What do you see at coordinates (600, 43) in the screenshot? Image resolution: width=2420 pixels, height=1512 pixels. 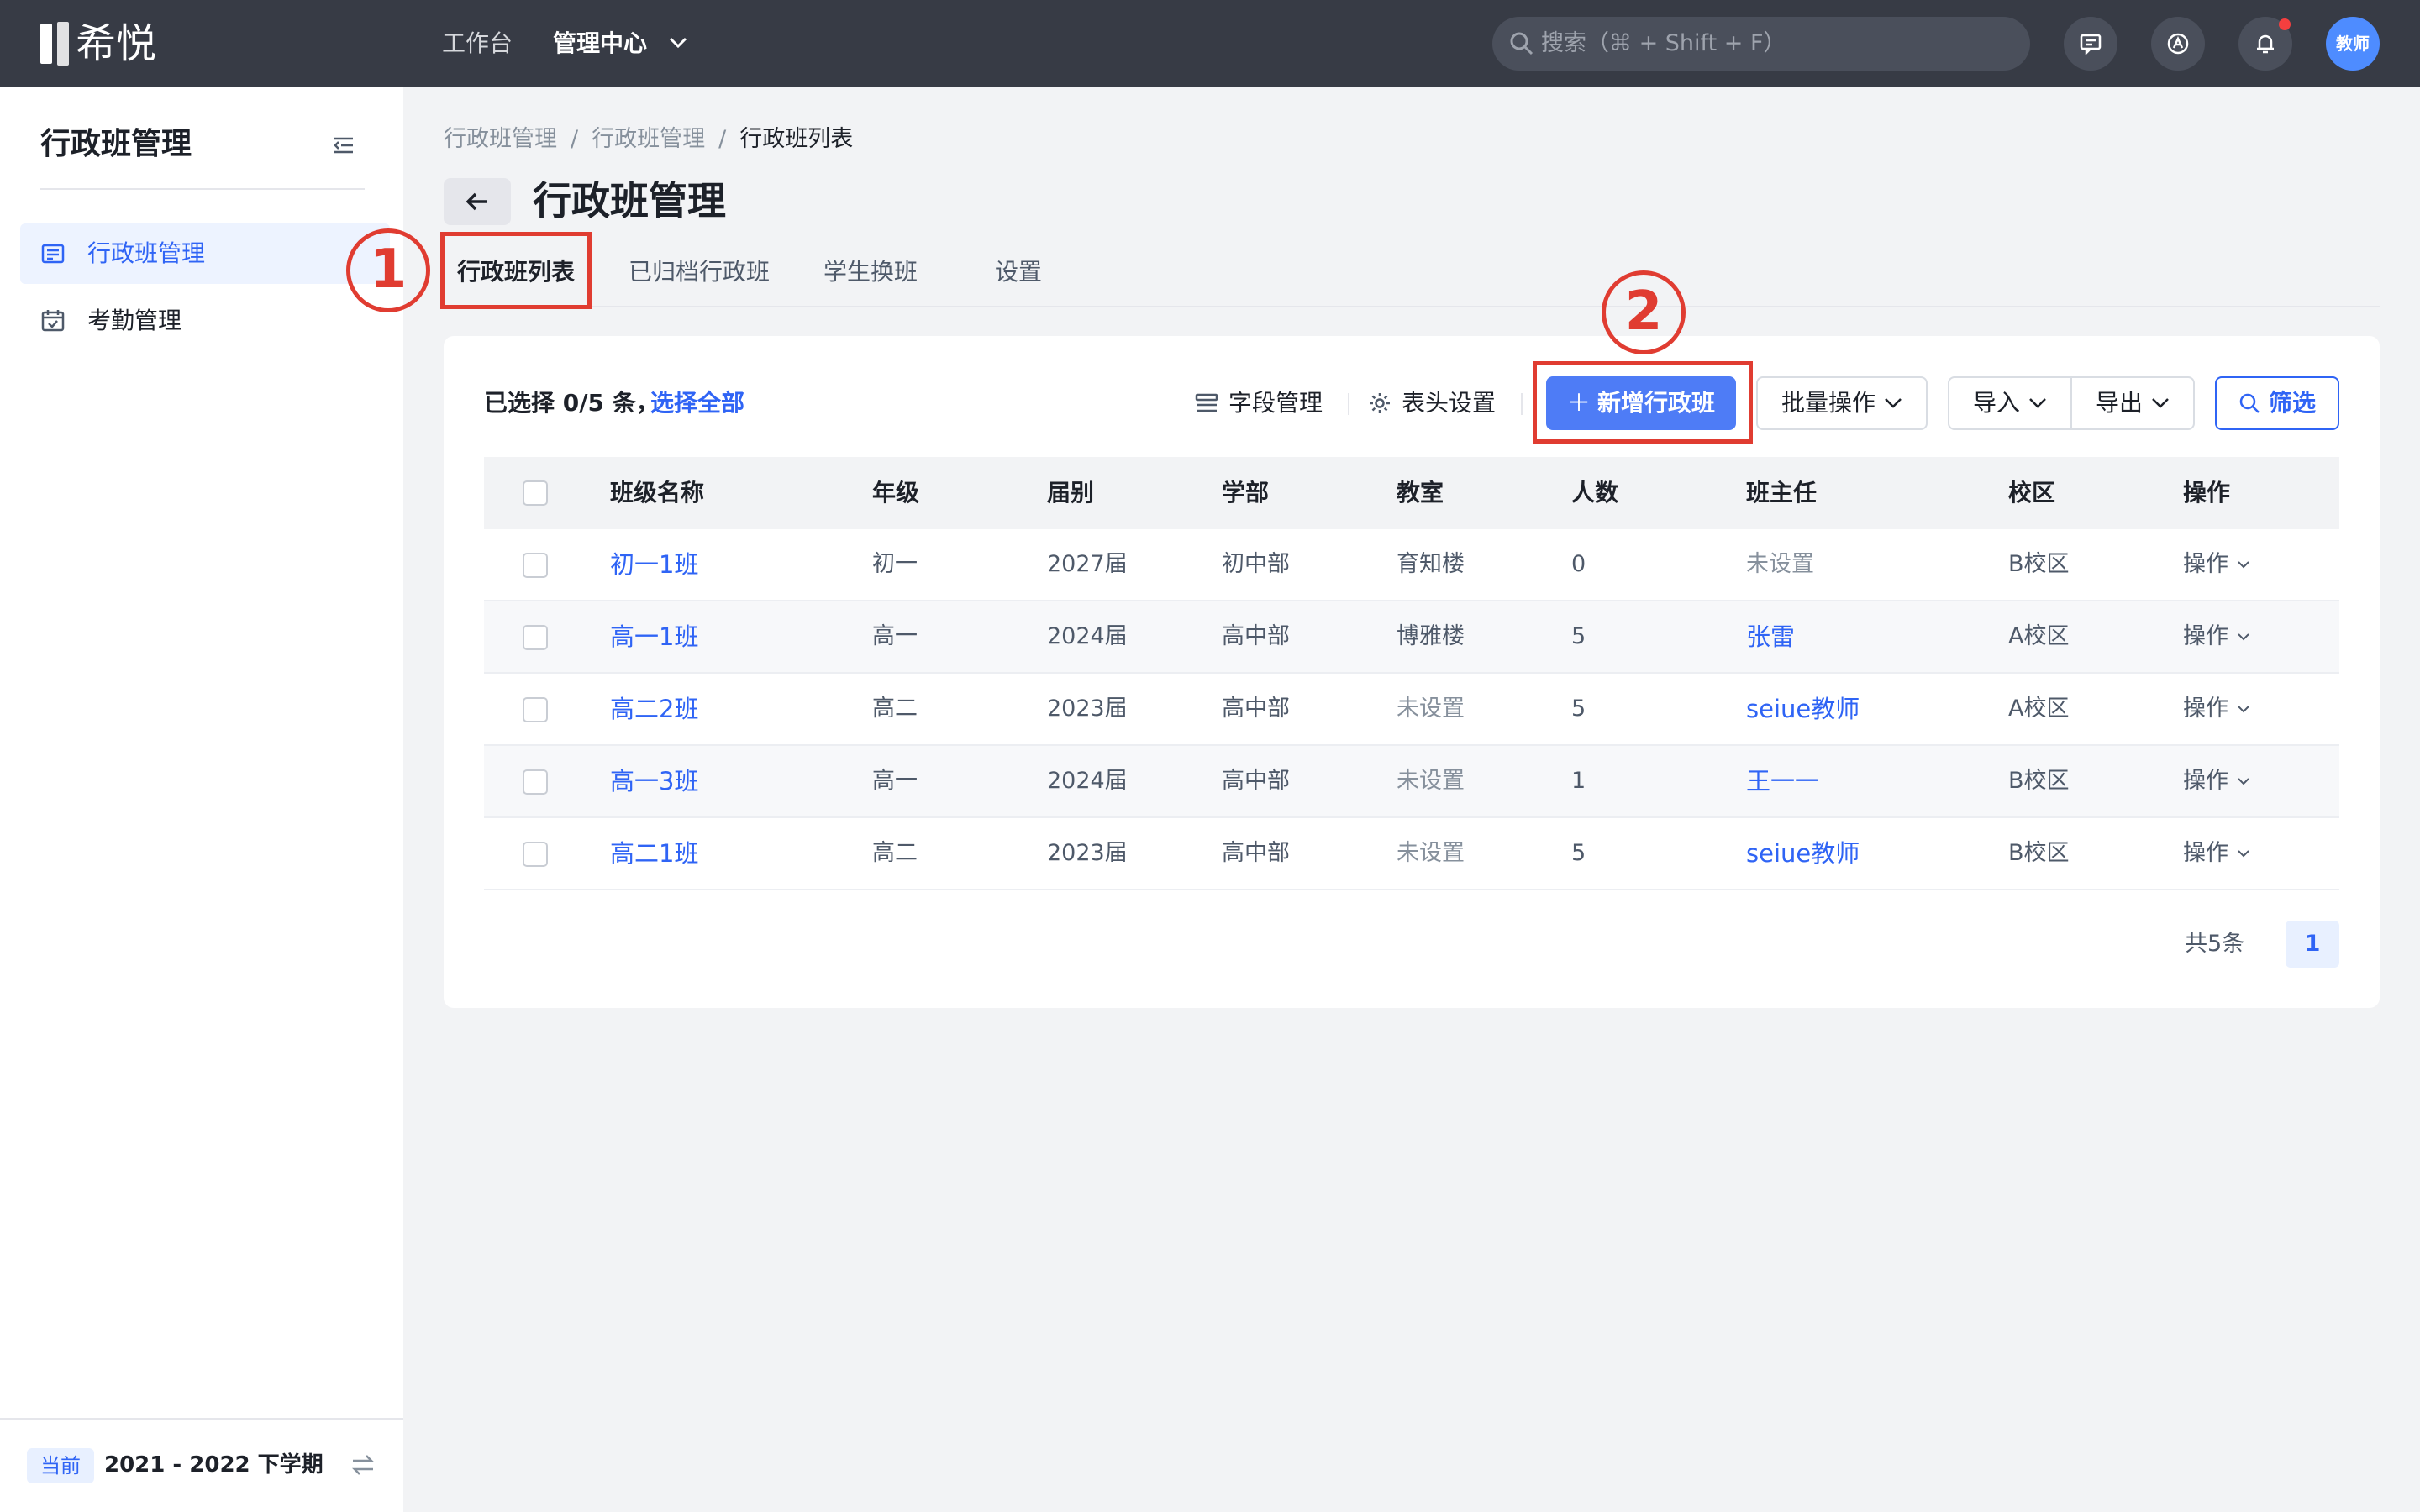 I see `nav-admin-center-label: 管理中心` at bounding box center [600, 43].